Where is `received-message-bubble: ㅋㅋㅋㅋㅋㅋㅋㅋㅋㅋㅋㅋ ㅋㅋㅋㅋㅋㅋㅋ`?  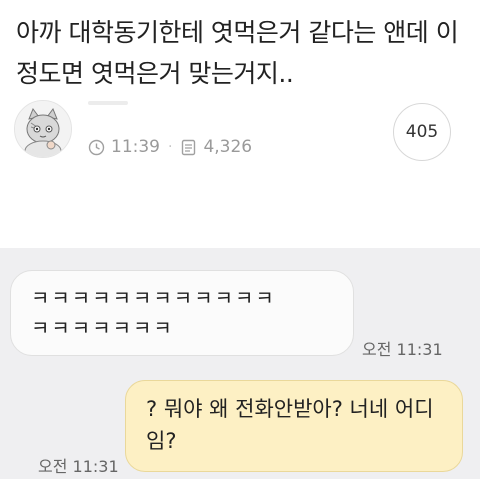 received-message-bubble: ㅋㅋㅋㅋㅋㅋㅋㅋㅋㅋㅋㅋ ㅋㅋㅋㅋㅋㅋㅋ is located at coordinates (182, 313).